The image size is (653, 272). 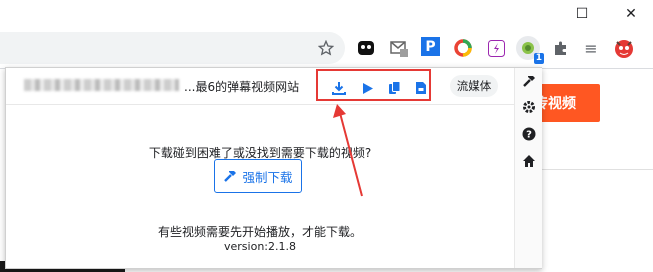 I want to click on force-download-button: 强制下载, so click(x=258, y=176).